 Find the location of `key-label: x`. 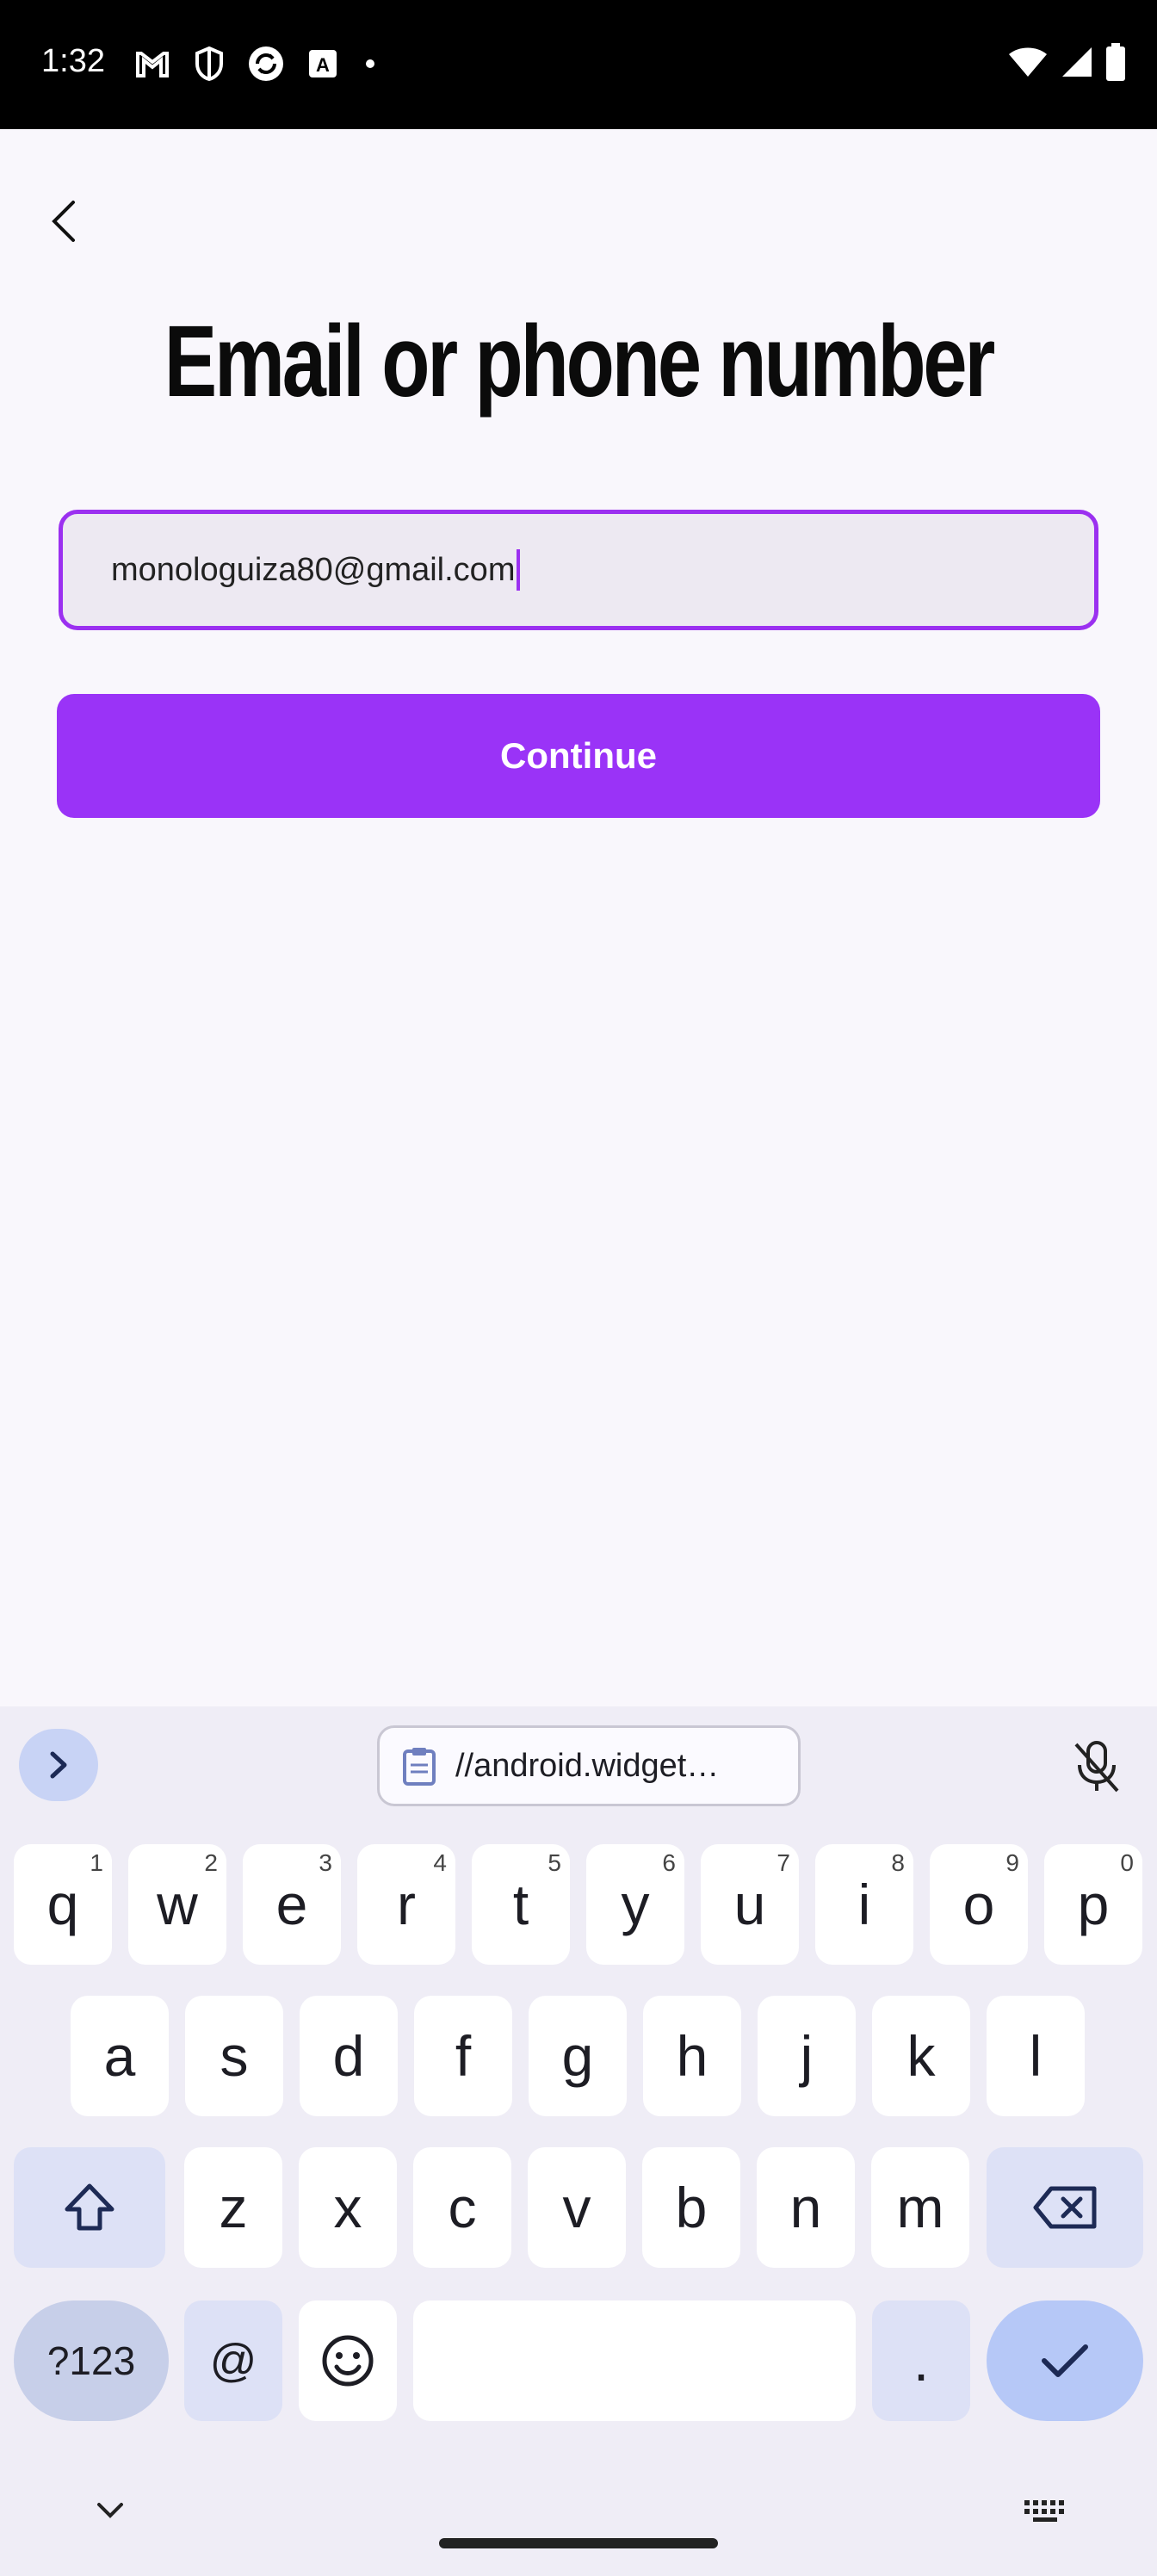

key-label: x is located at coordinates (348, 2207).